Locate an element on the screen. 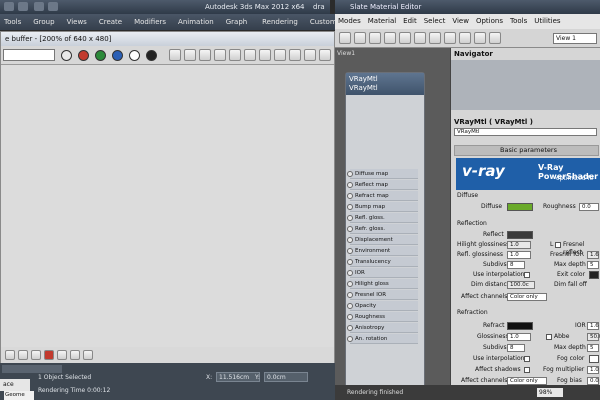 The image size is (600, 400). timeline-slider is located at coordinates (32, 369).